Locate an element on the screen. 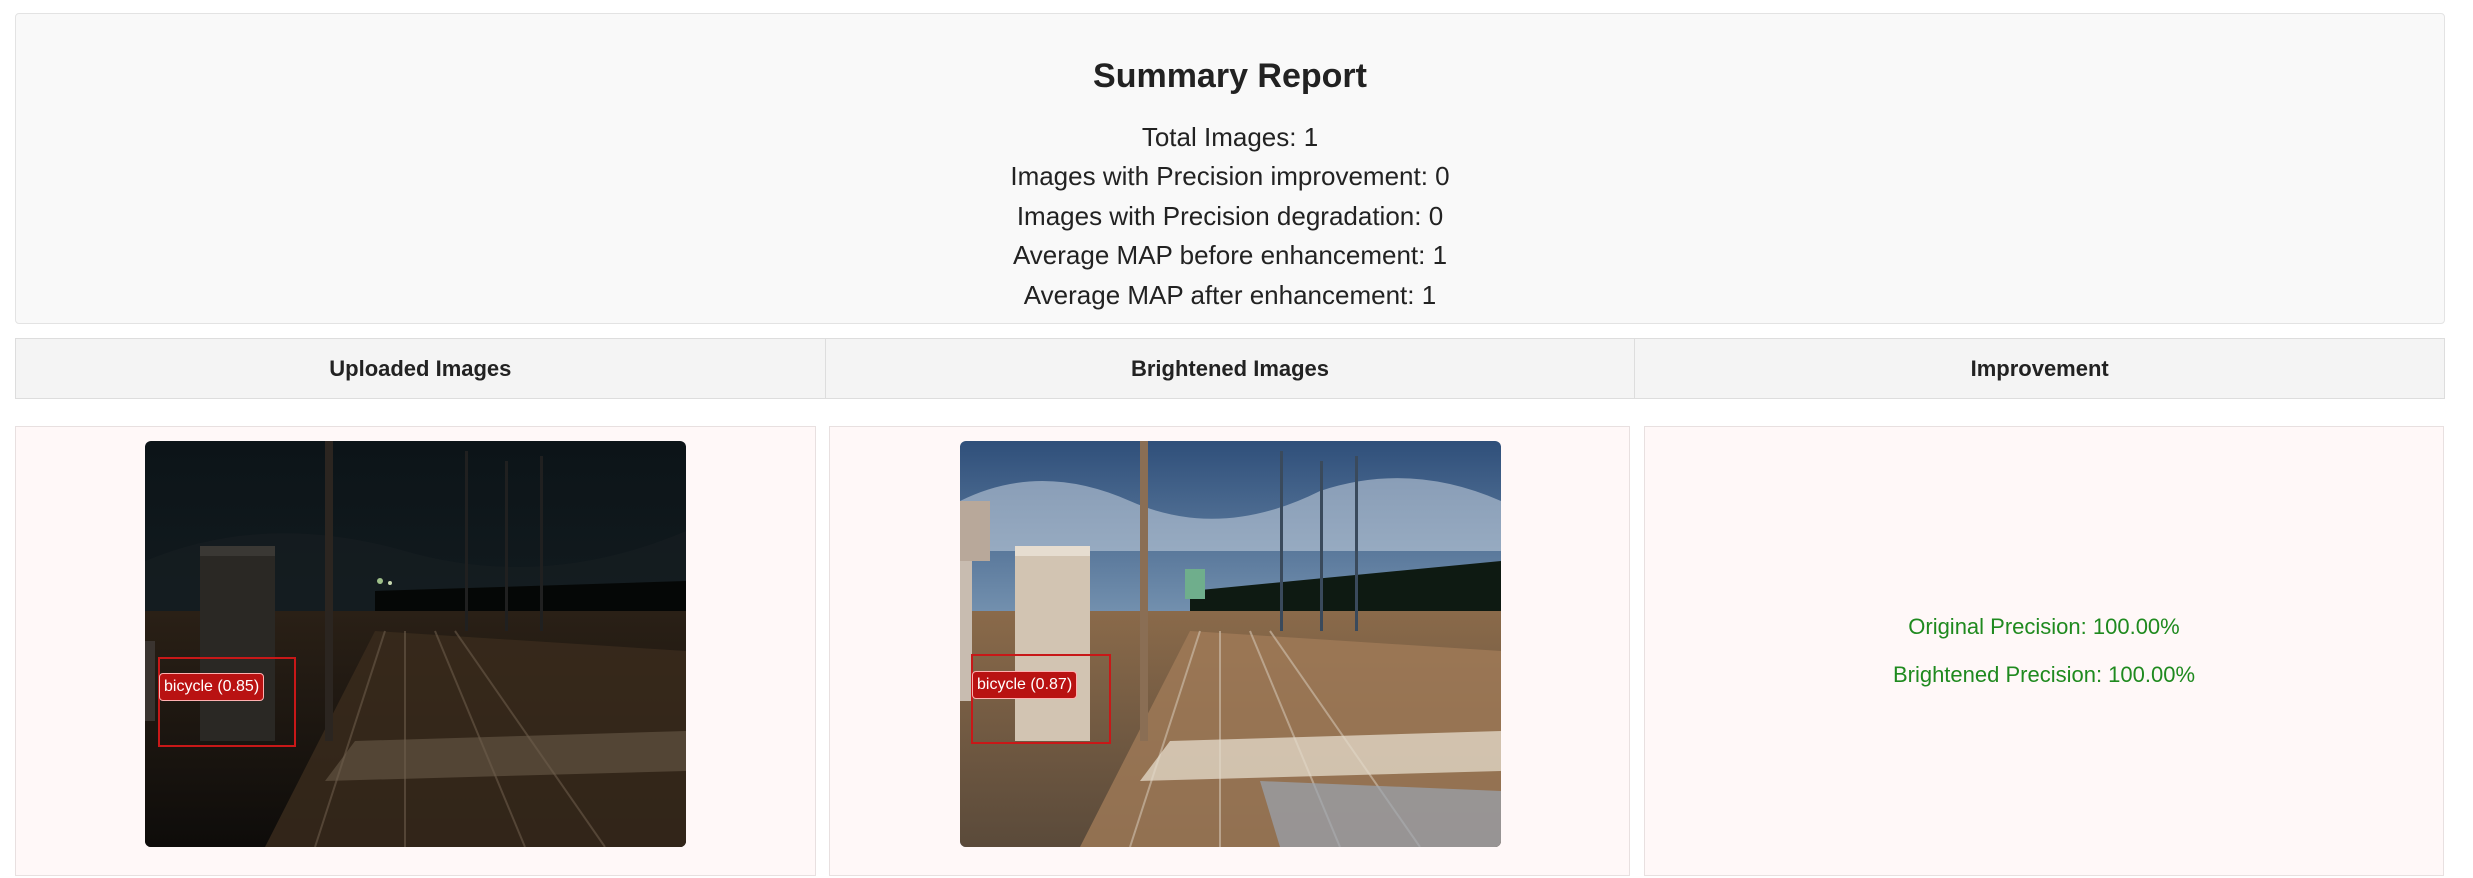 This screenshot has width=2473, height=878. total-images-stat: Total Images: 1 is located at coordinates (1230, 137).